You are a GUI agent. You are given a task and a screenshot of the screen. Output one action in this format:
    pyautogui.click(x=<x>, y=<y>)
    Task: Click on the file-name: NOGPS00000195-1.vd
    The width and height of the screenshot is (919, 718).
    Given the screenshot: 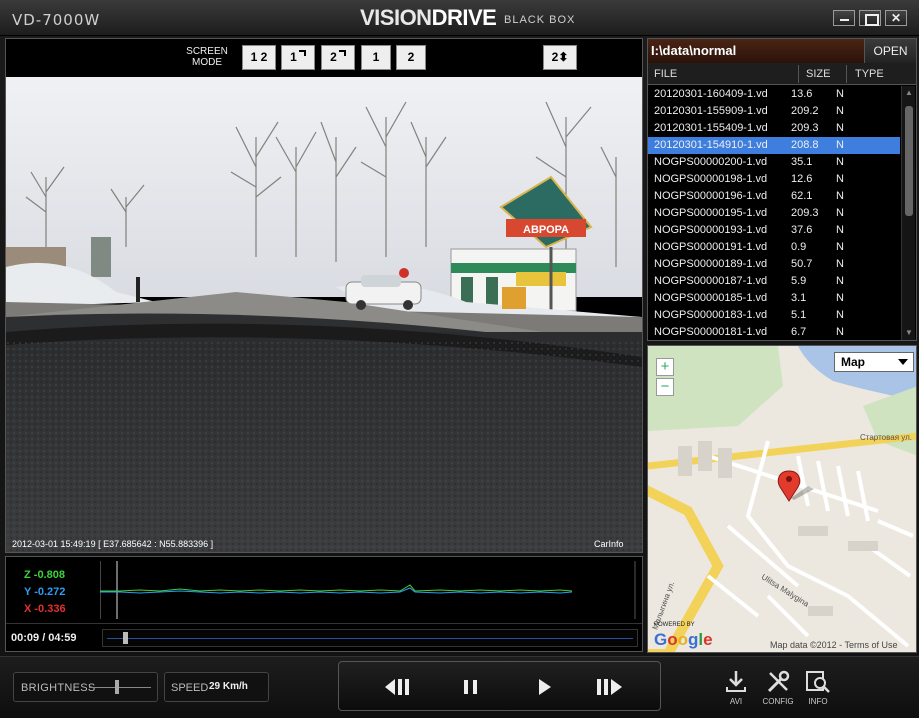 What is the action you would take?
    pyautogui.click(x=711, y=213)
    